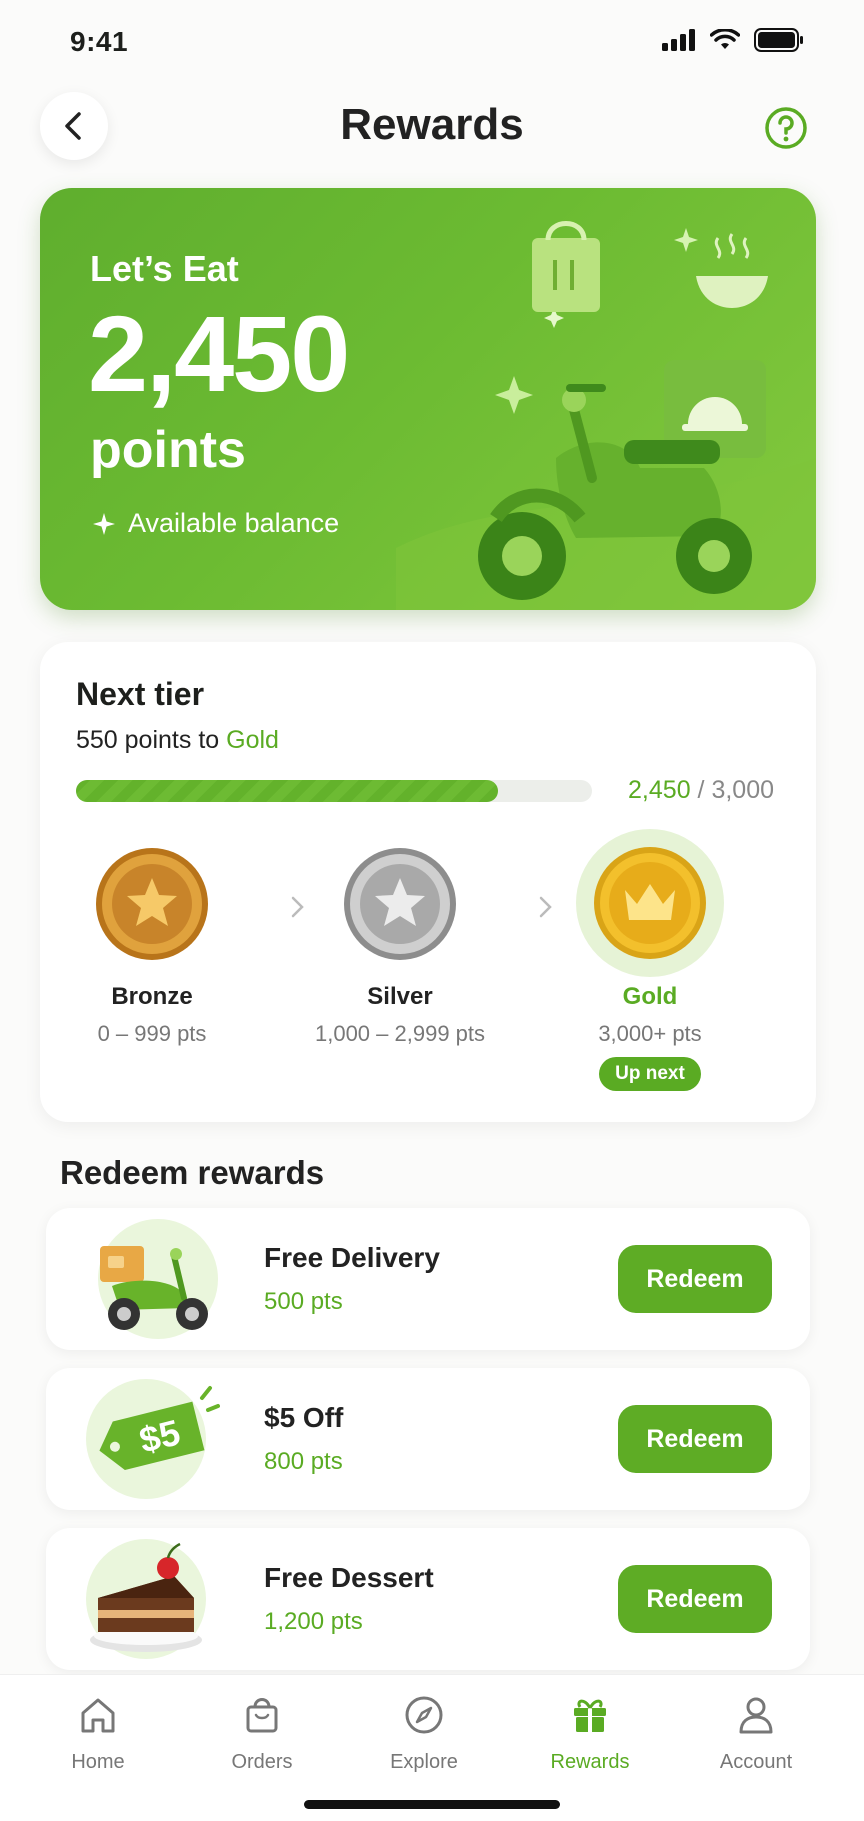 Image resolution: width=864 pixels, height=1821 pixels. I want to click on tier-gold: Gold 3,000+ pts Up next, so click(650, 960).